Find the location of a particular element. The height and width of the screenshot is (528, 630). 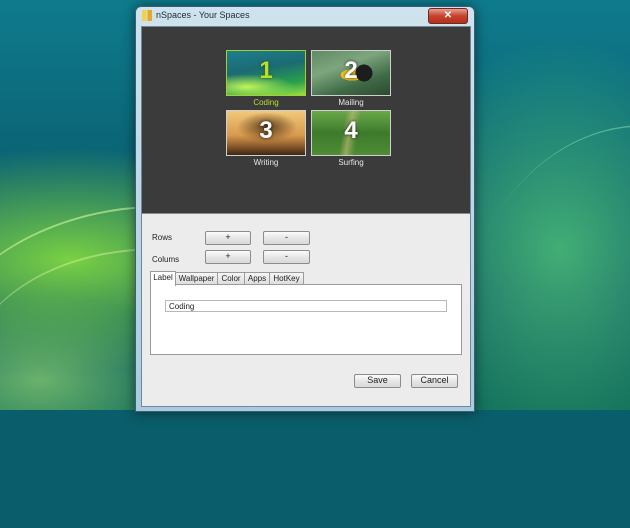

rows-label: Rows is located at coordinates (162, 237).